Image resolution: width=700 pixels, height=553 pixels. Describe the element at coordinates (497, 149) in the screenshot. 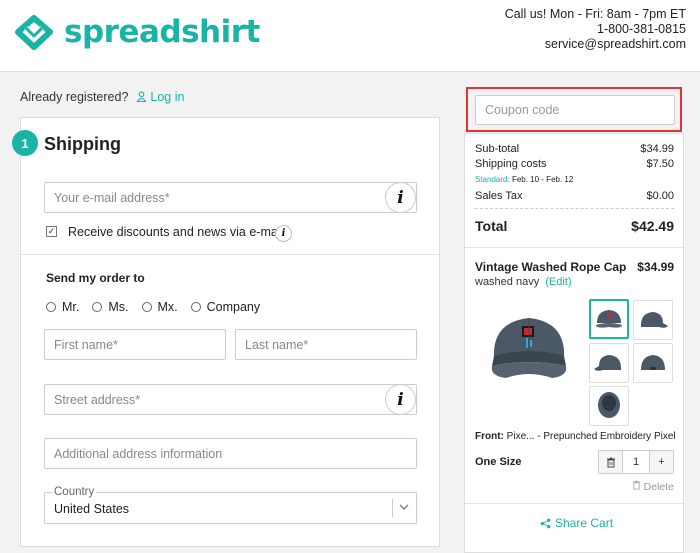

I see `subtotal-label: Sub-total` at that location.